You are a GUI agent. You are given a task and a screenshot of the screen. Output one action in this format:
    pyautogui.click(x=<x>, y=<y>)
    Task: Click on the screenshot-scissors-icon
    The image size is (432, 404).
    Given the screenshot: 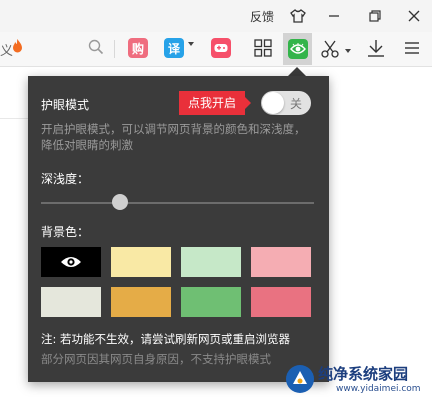 What is the action you would take?
    pyautogui.click(x=331, y=49)
    